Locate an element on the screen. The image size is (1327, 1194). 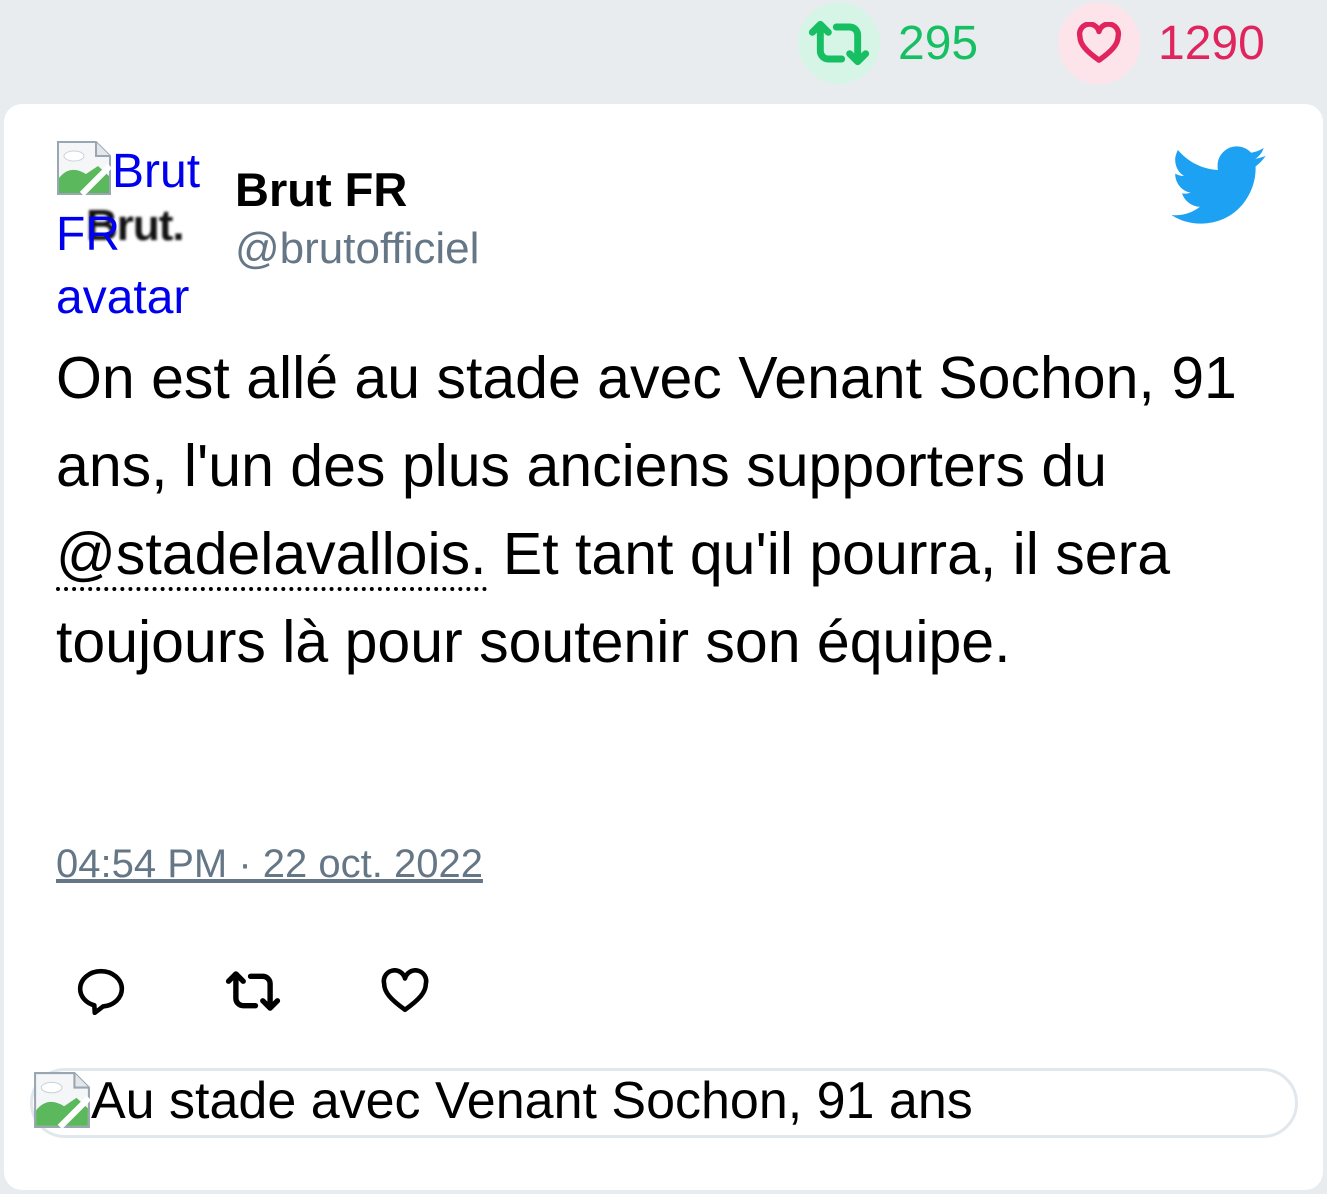
retweet-action-icon is located at coordinates (253, 991).